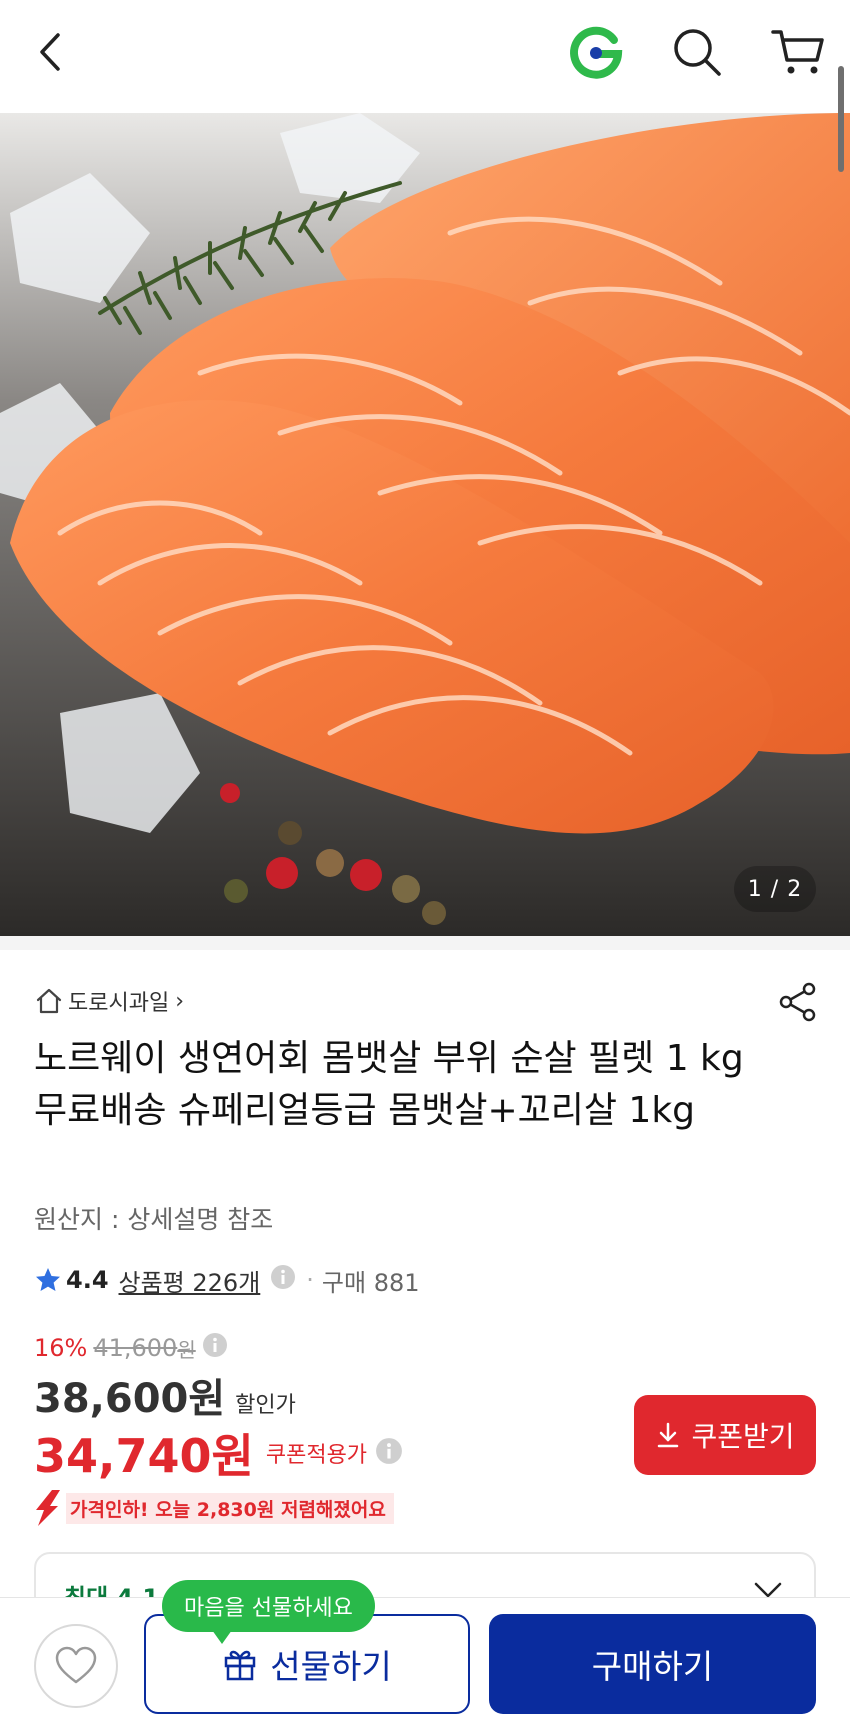 The width and height of the screenshot is (850, 1733). I want to click on wishlist-button, so click(76, 1666).